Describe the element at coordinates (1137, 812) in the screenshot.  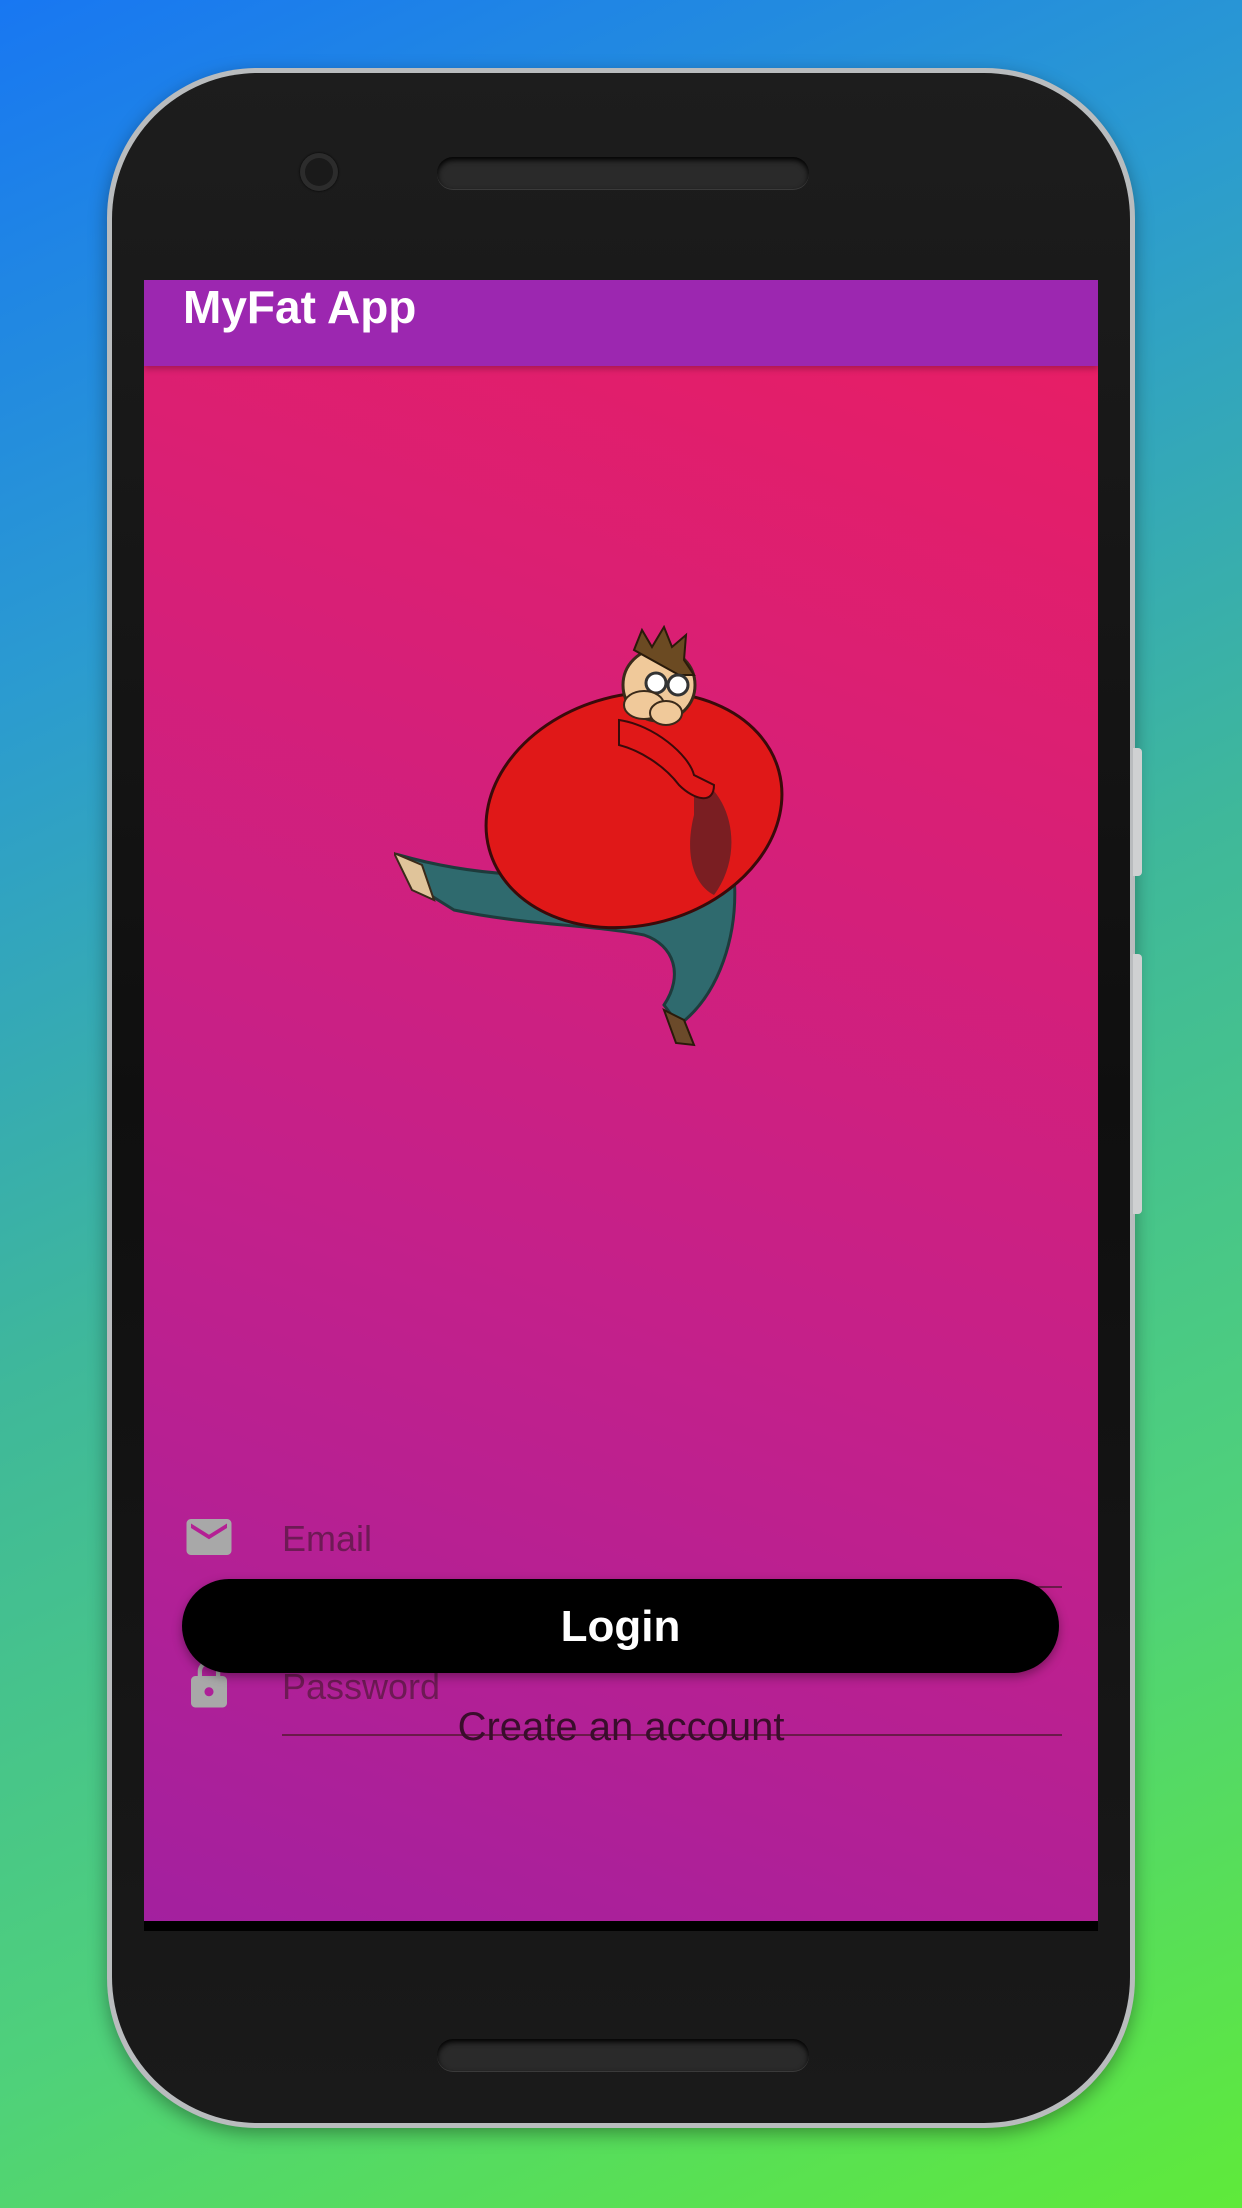
I see `power-button` at that location.